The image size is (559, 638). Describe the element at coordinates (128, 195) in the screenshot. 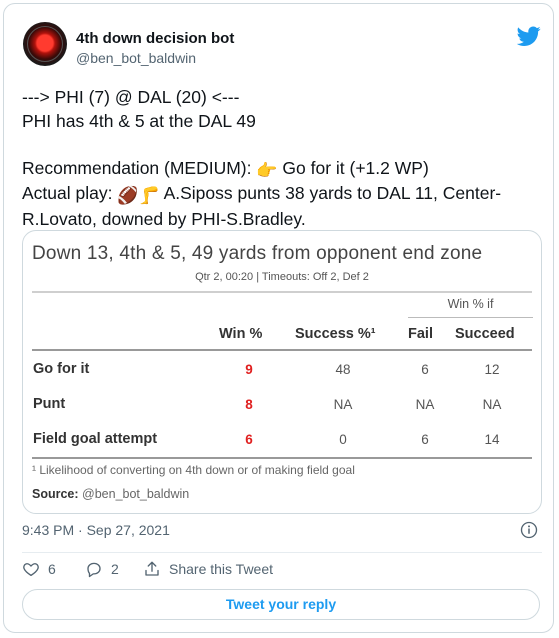

I see `football-icon: 🏈` at that location.